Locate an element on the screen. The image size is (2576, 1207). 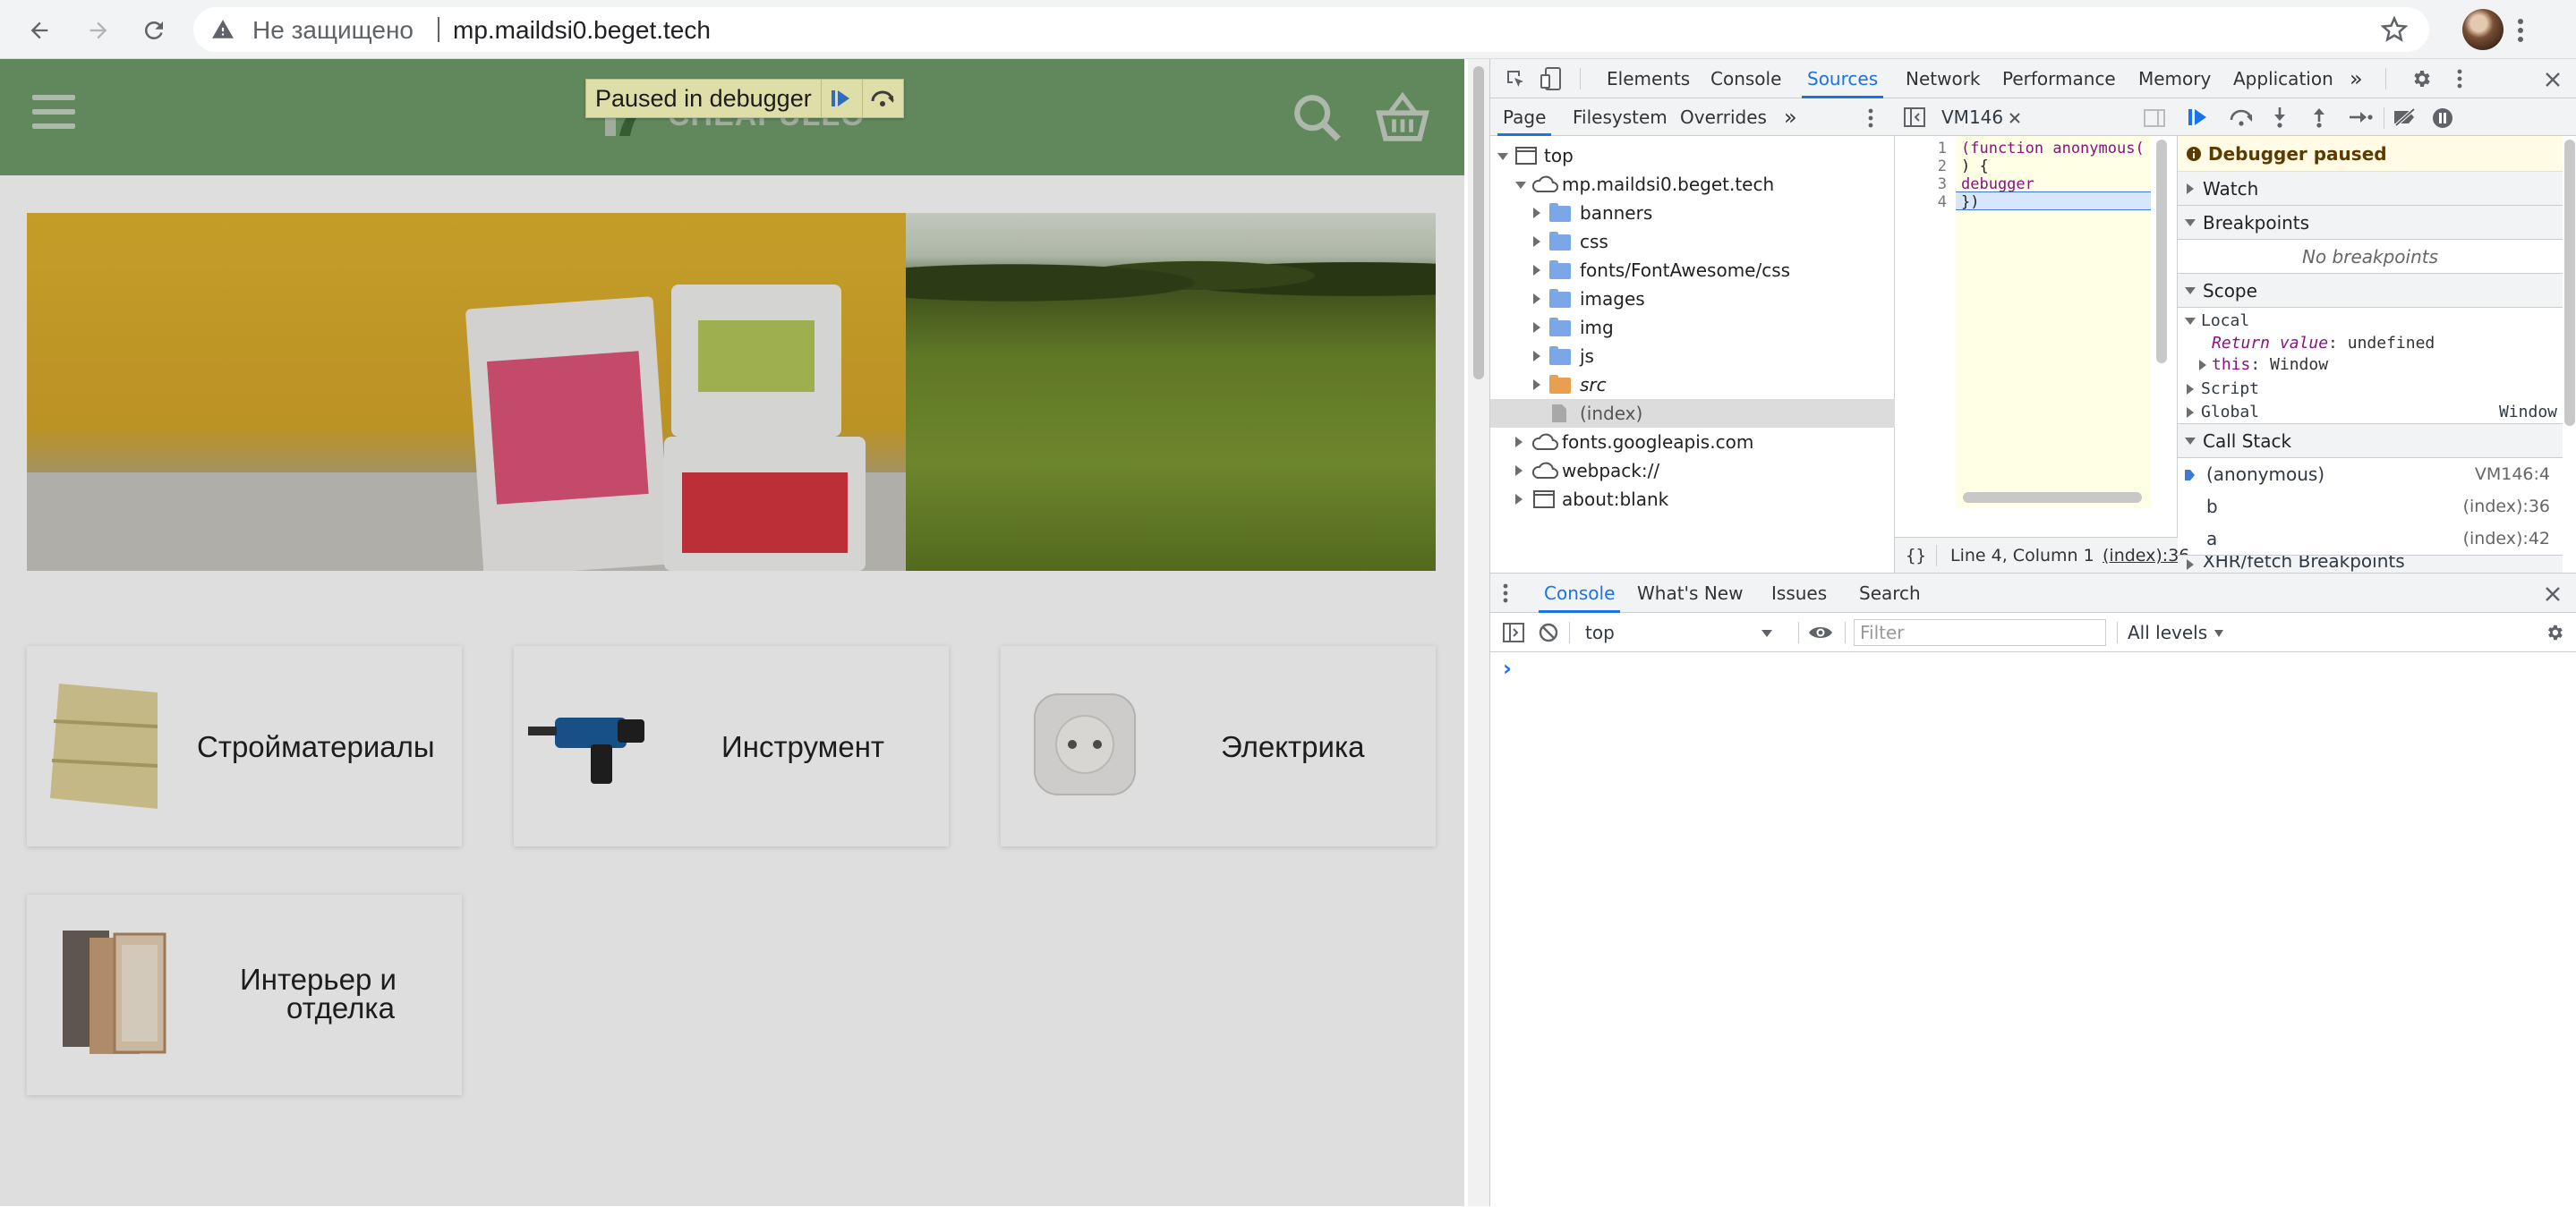
page-scrollbar is located at coordinates (1478, 632).